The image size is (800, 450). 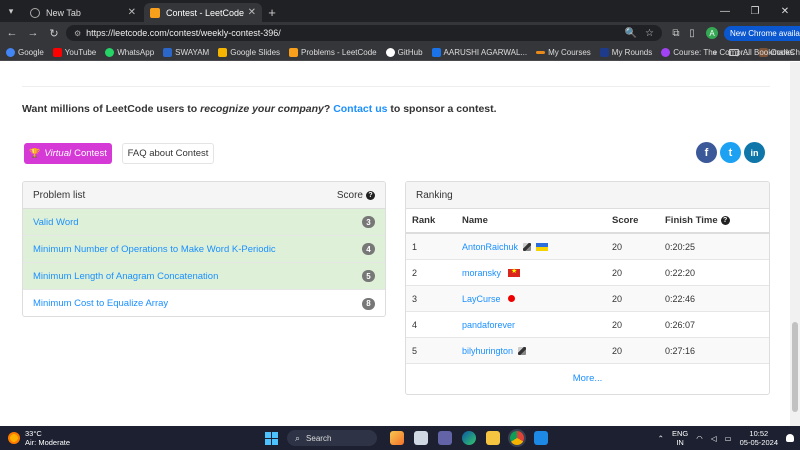 I want to click on reload-icon: ↻, so click(x=54, y=33).